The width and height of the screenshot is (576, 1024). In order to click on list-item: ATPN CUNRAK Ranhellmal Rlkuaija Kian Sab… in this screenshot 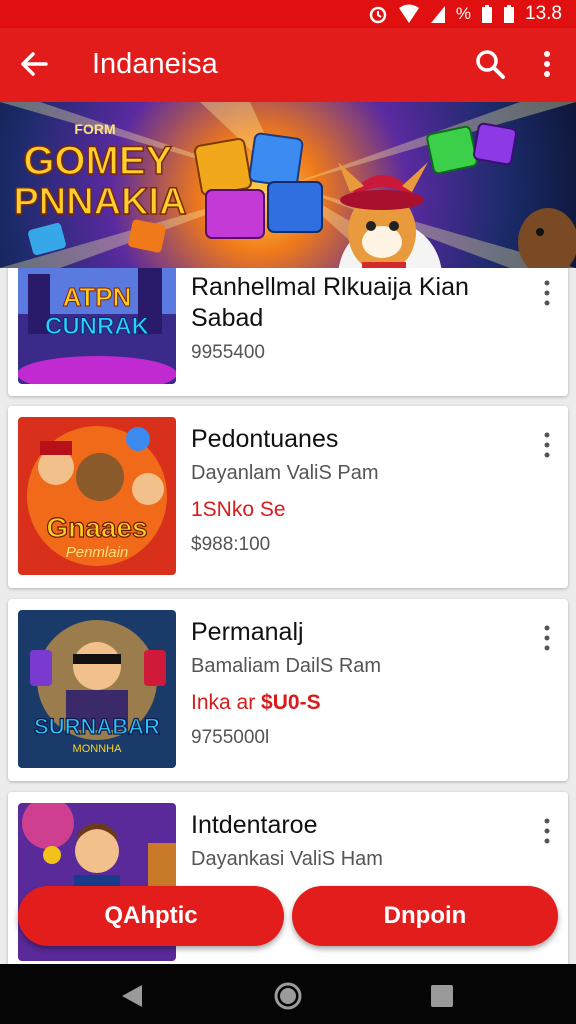, I will do `click(288, 332)`.